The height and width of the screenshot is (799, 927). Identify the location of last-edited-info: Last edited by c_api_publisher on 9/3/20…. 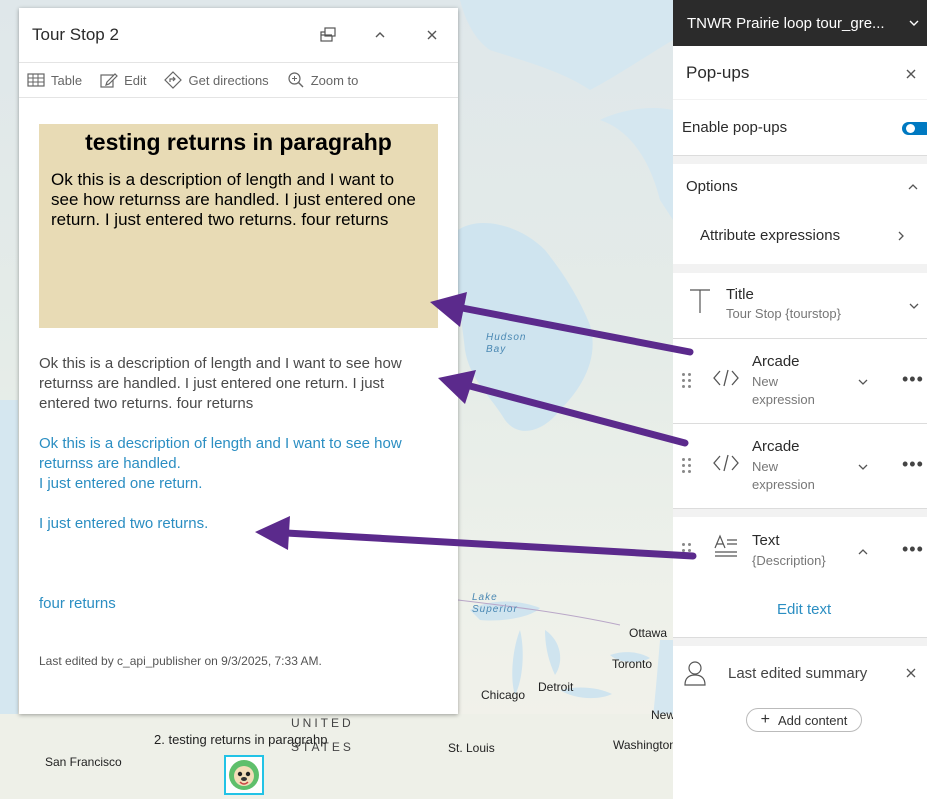
(180, 661).